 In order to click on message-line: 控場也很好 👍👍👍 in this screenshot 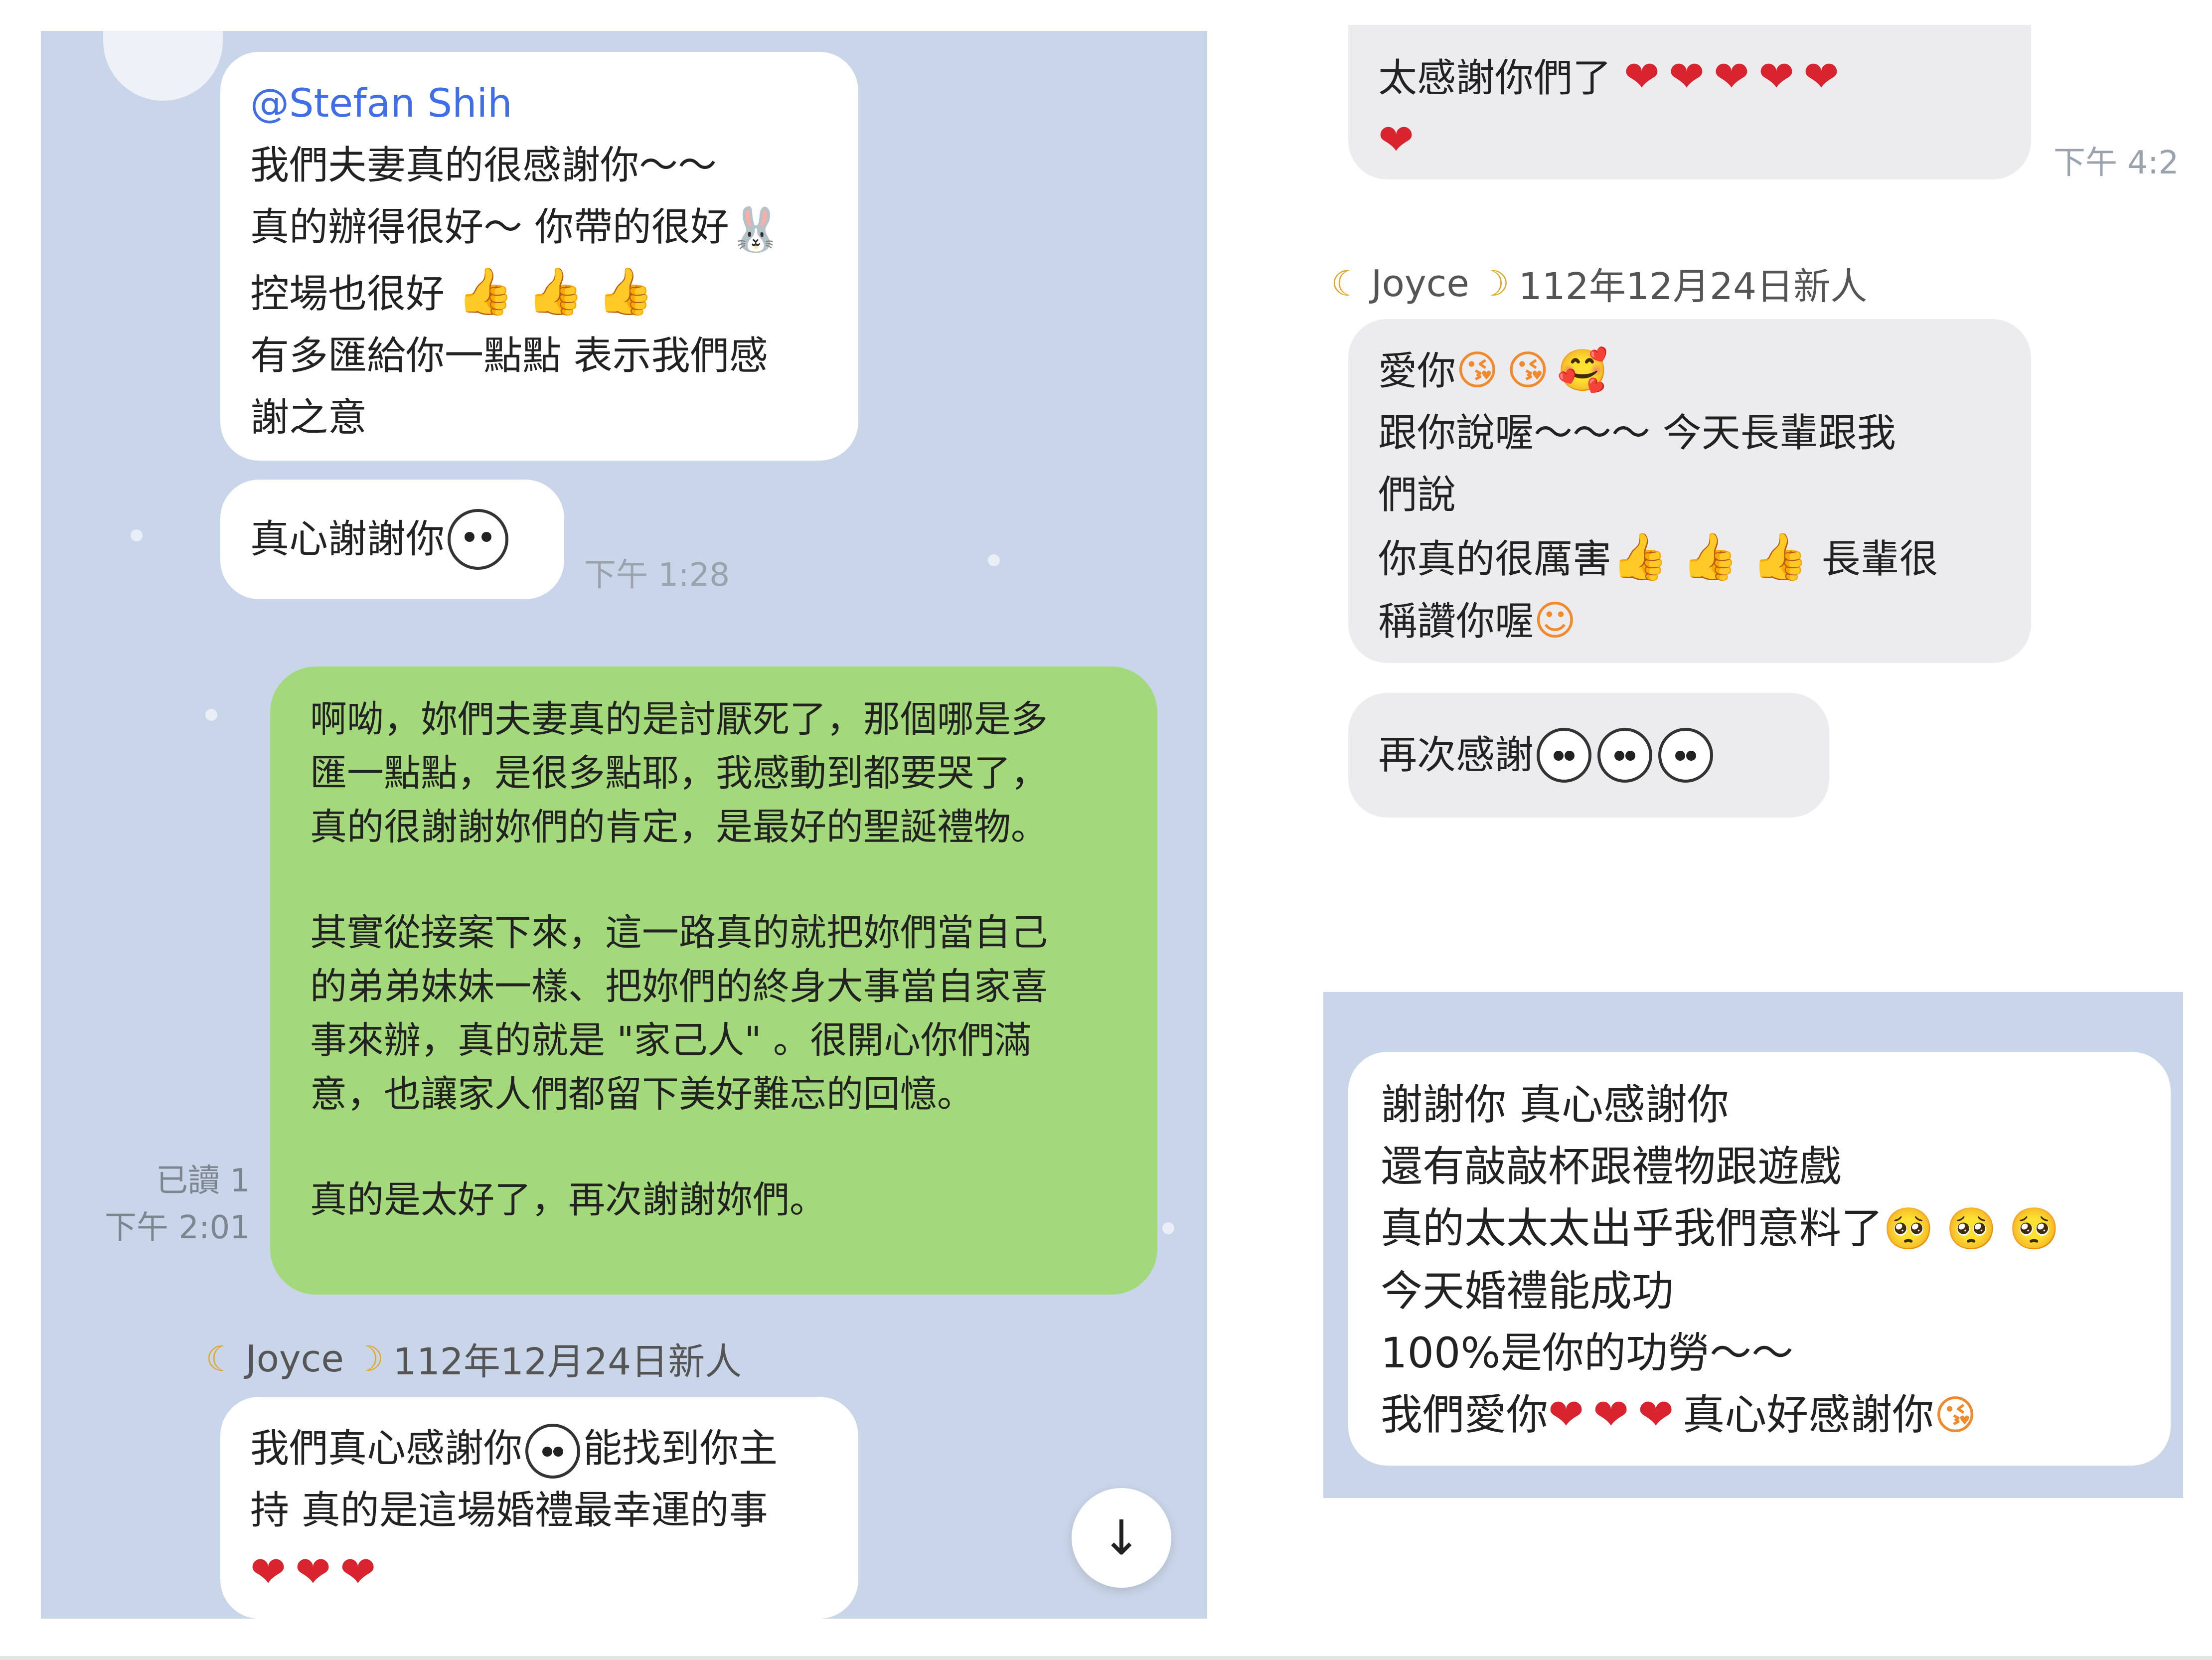, I will do `click(459, 291)`.